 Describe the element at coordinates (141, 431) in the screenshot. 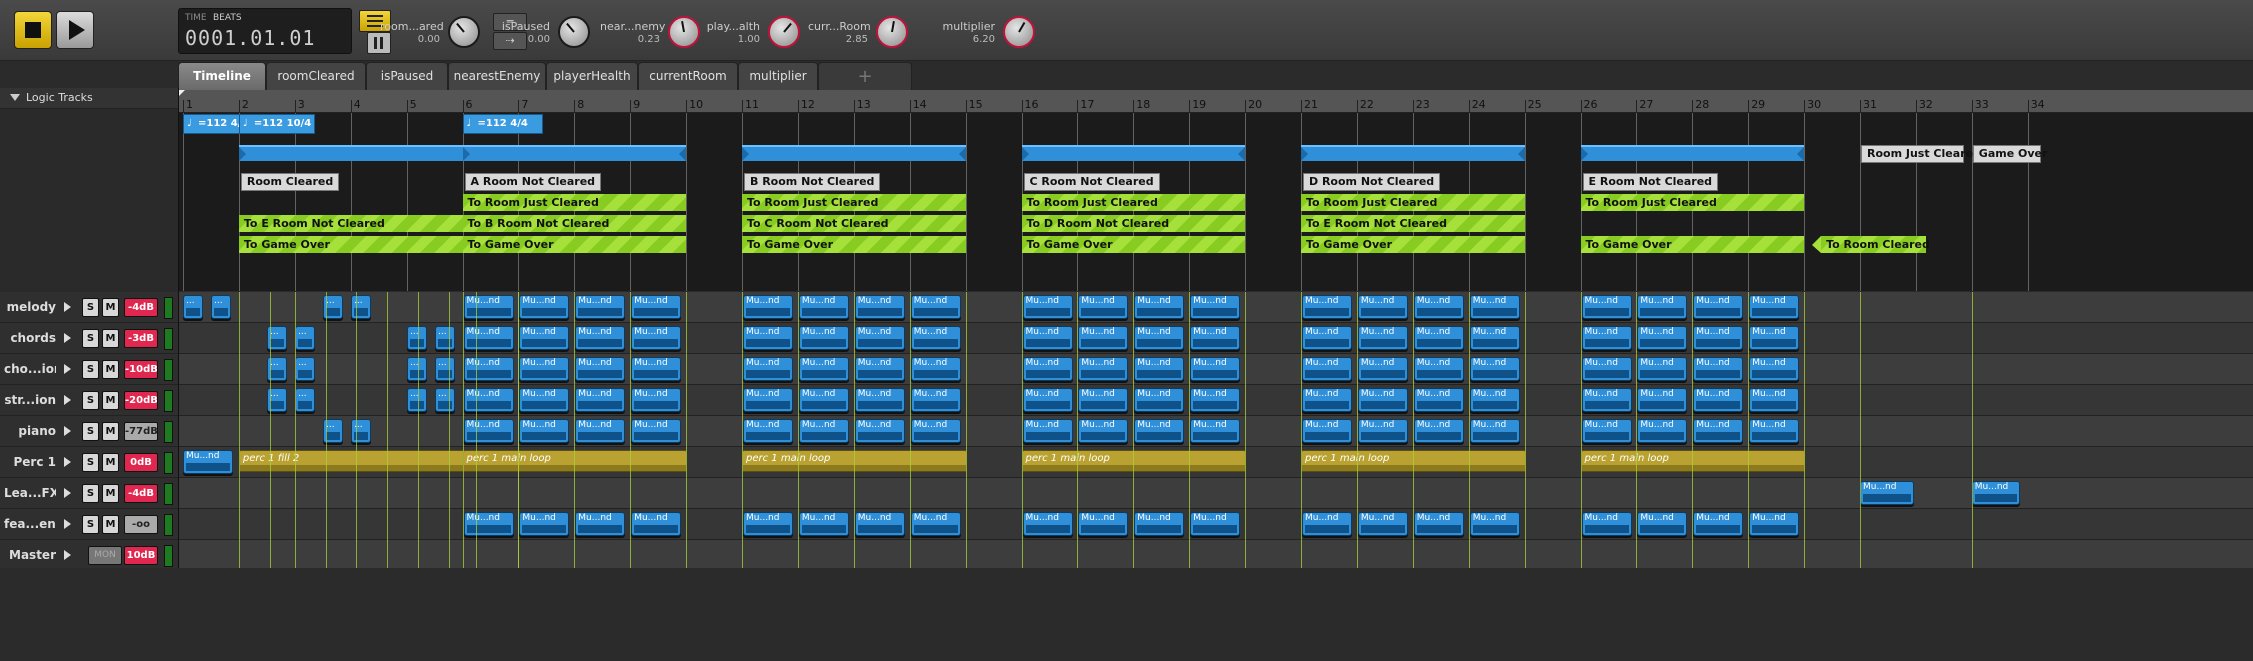

I see `volume-field: -77dB` at that location.